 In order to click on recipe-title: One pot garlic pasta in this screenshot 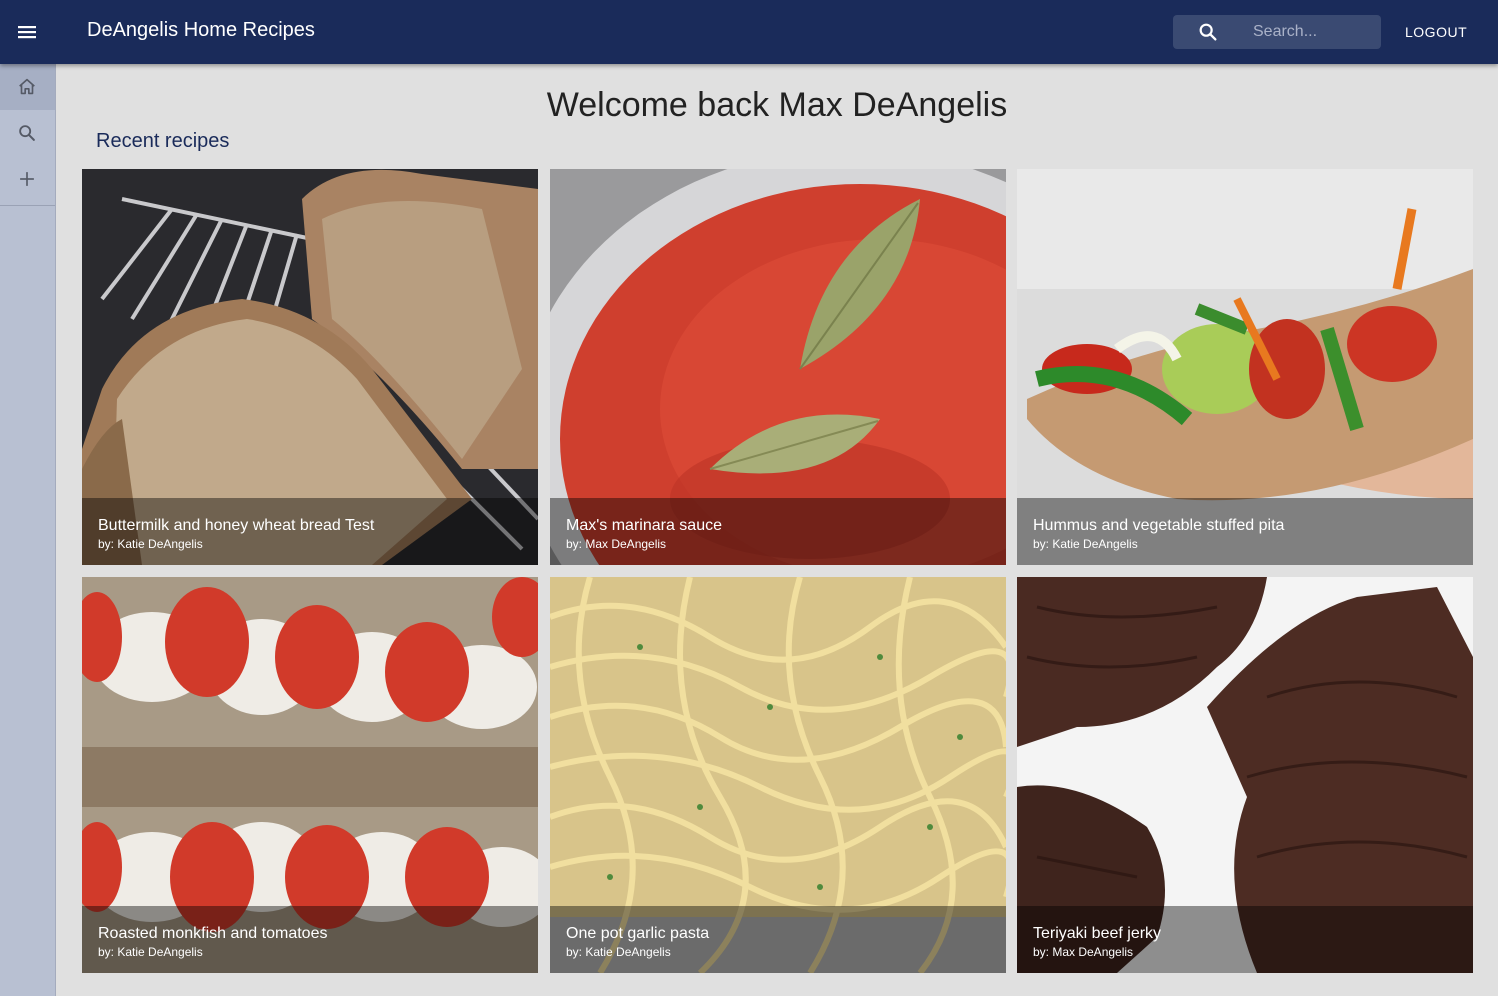, I will do `click(638, 933)`.